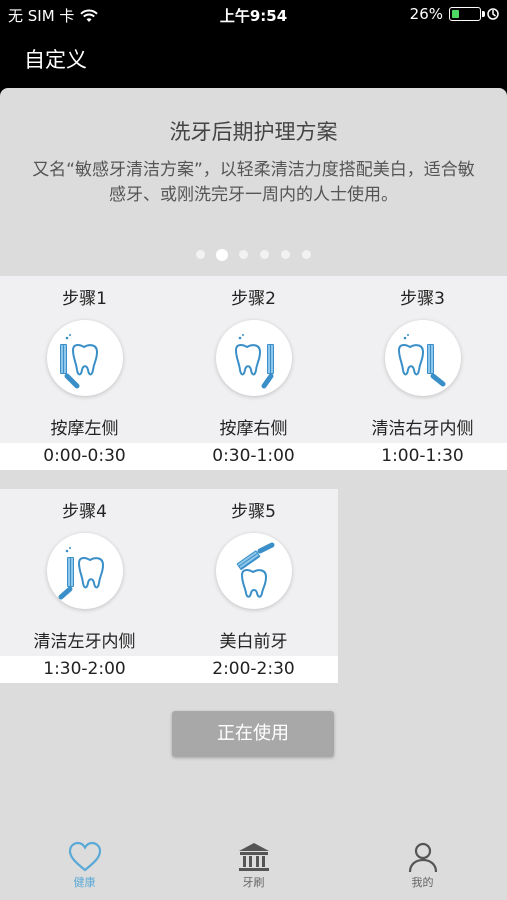 Image resolution: width=507 pixels, height=900 pixels. I want to click on step-card: 步骤5 美白前牙 2:00-2:30, so click(253, 586).